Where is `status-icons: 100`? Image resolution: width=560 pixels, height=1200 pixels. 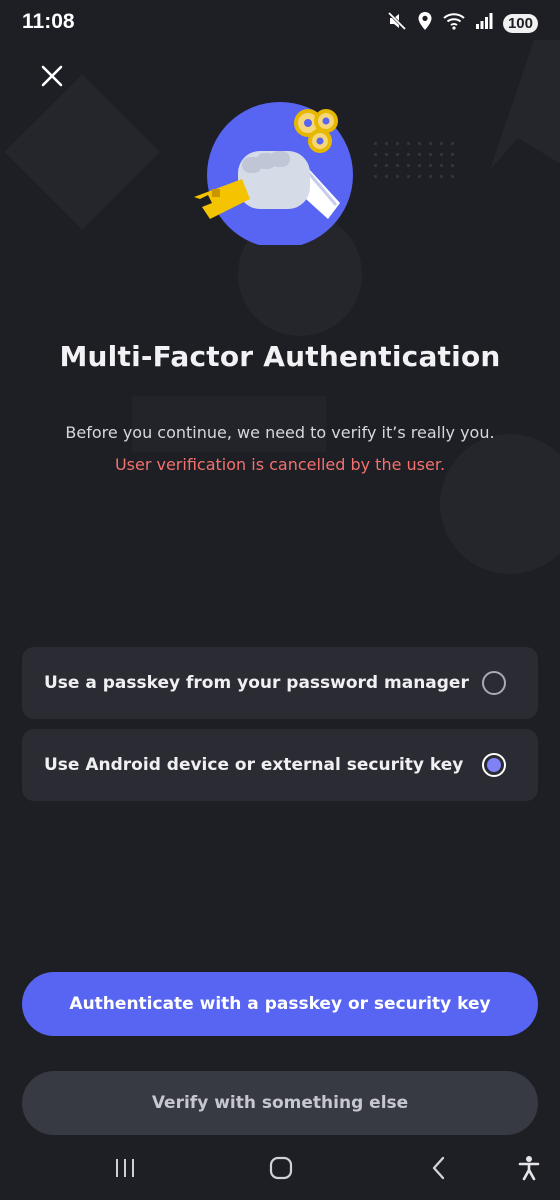 status-icons: 100 is located at coordinates (462, 23).